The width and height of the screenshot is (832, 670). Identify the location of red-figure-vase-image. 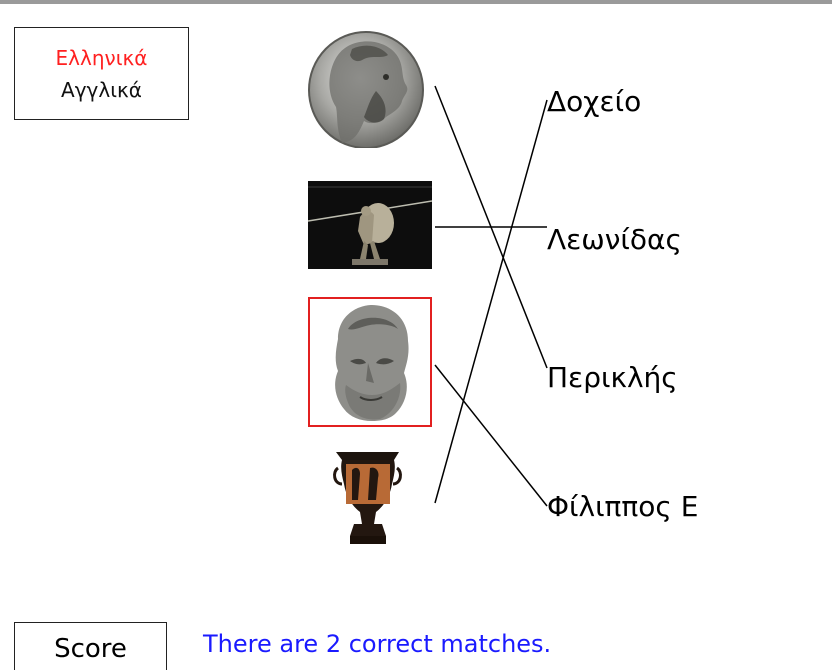
(367, 499).